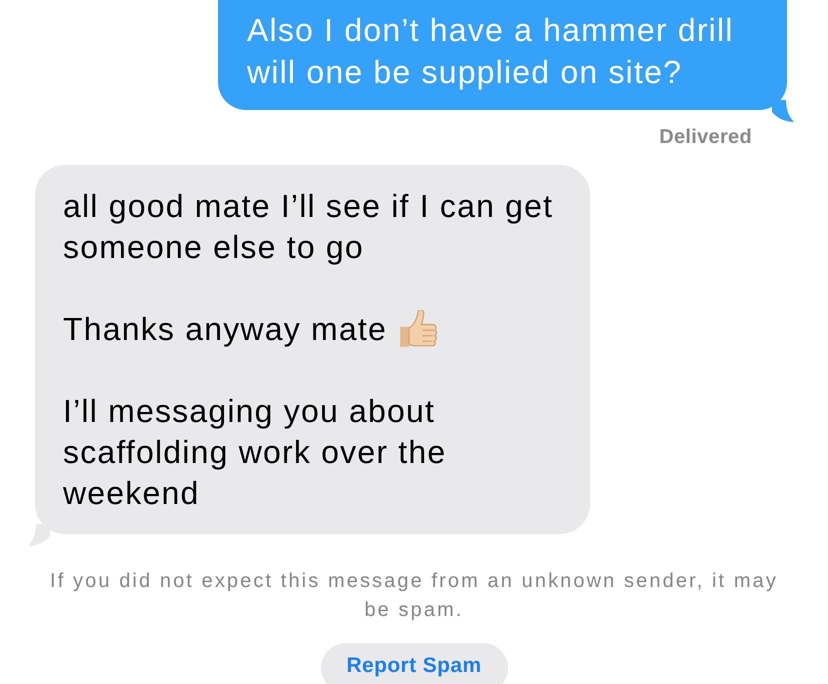 The width and height of the screenshot is (828, 684). What do you see at coordinates (414, 596) in the screenshot?
I see `spam-warning-text: If you did not expect this message from an unknown sender, it may be spam.` at bounding box center [414, 596].